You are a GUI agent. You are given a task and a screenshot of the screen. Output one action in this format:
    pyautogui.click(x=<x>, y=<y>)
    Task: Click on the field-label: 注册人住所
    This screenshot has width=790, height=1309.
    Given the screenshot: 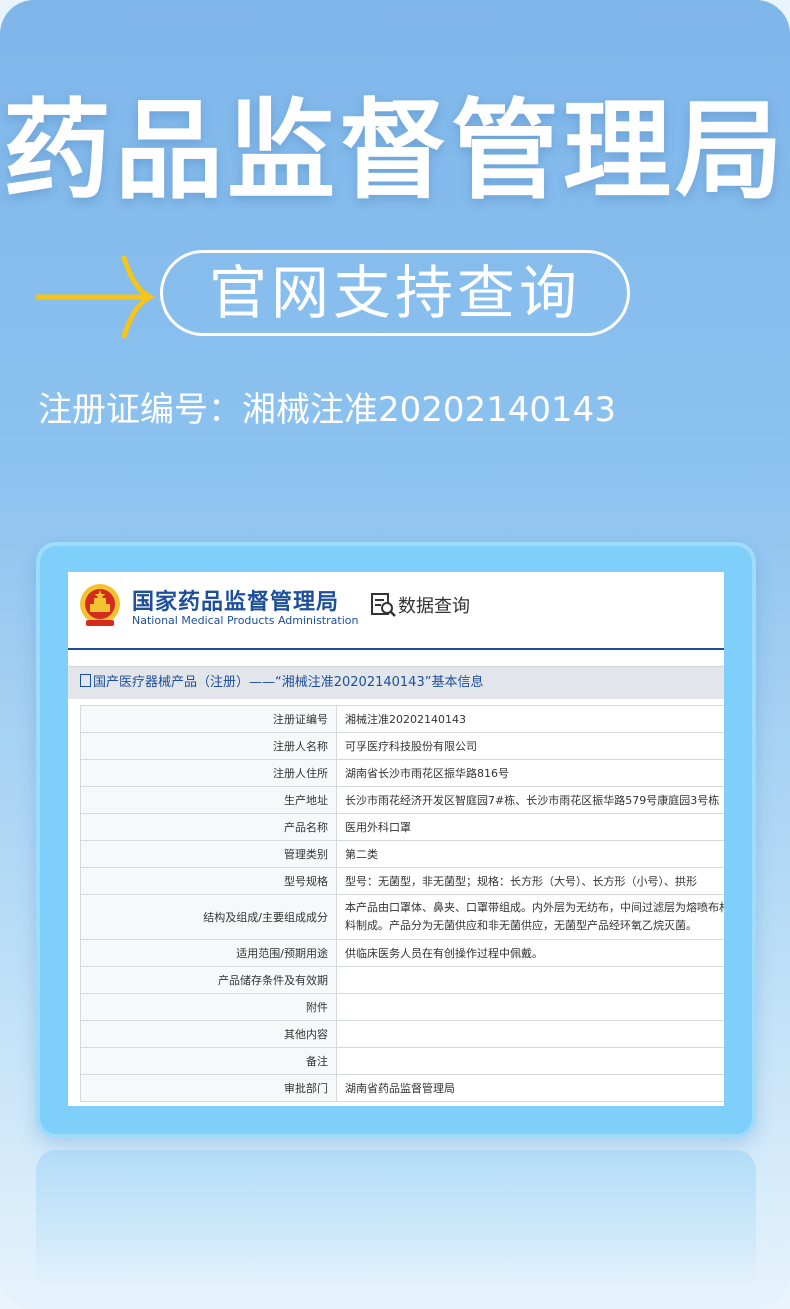 What is the action you would take?
    pyautogui.click(x=208, y=773)
    